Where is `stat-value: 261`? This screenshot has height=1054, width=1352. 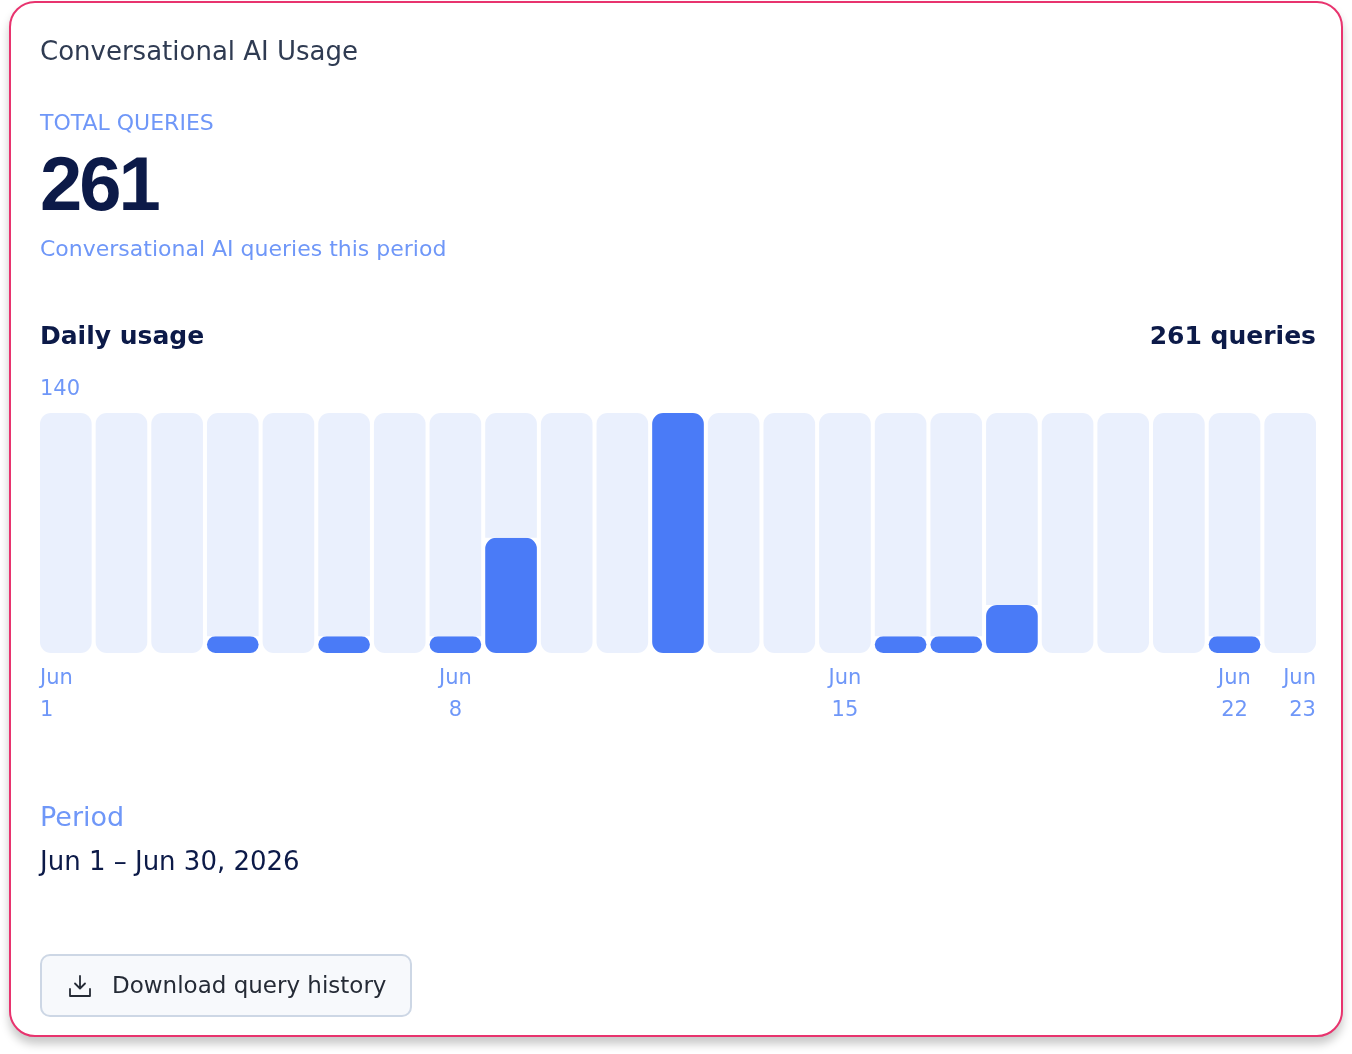
stat-value: 261 is located at coordinates (100, 184).